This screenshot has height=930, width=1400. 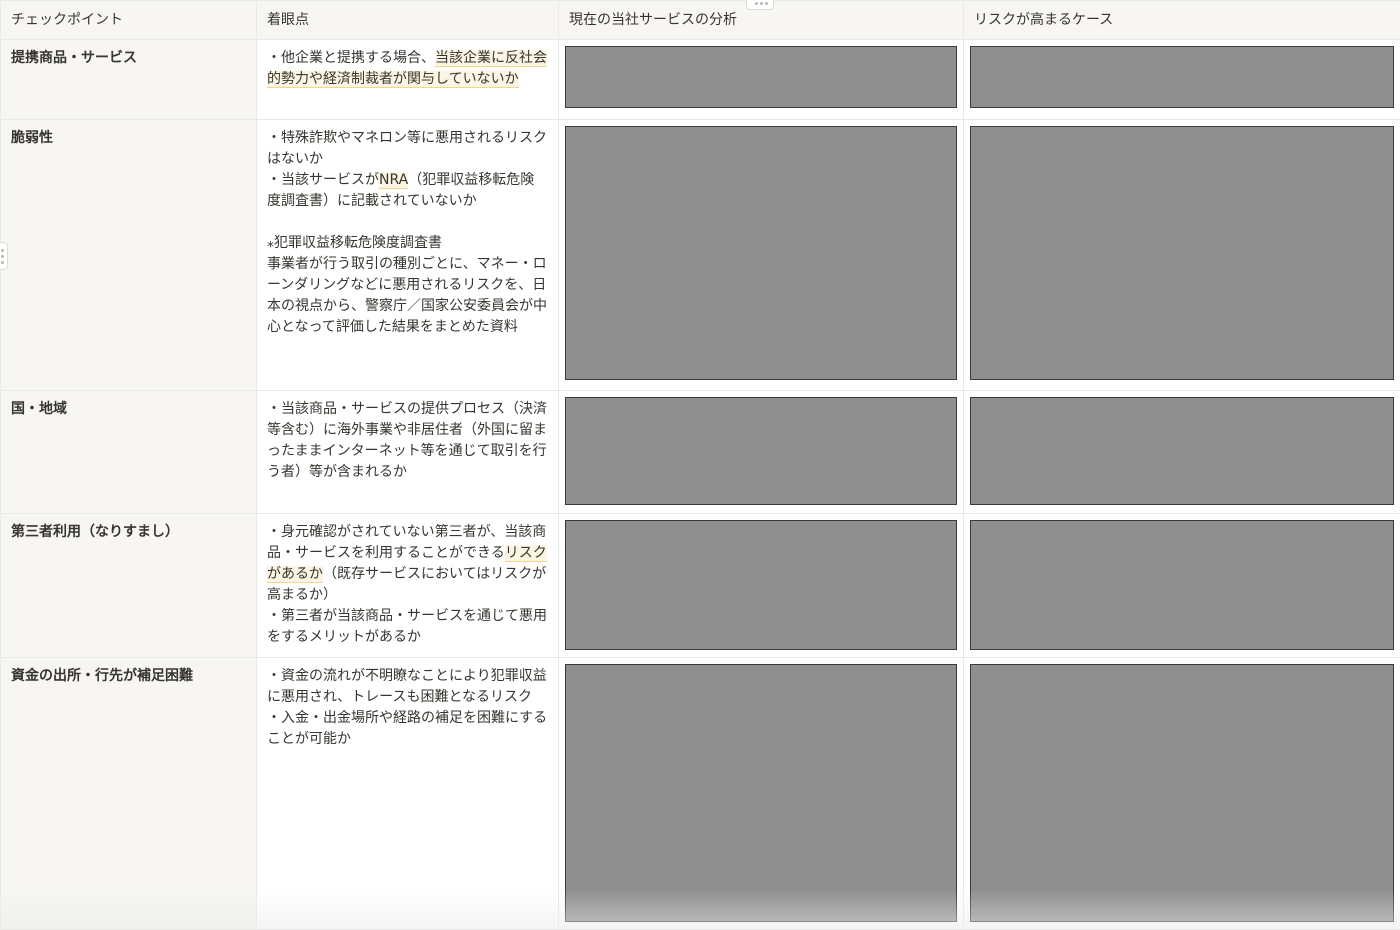 What do you see at coordinates (129, 794) in the screenshot?
I see `checkpoint-cell: 資金の出所・行先が補足困難` at bounding box center [129, 794].